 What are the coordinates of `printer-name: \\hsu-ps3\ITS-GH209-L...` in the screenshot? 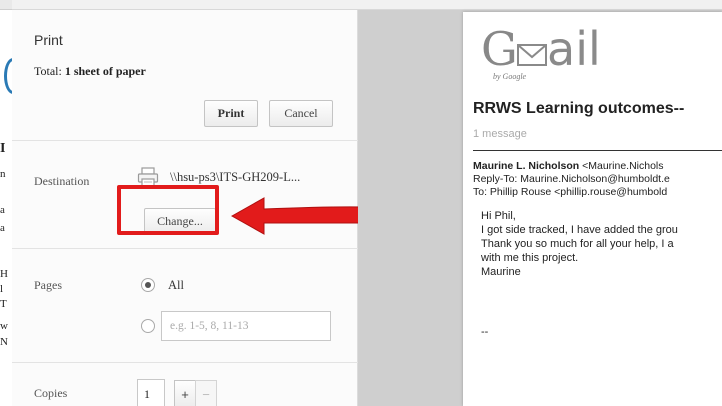 It's located at (235, 177).